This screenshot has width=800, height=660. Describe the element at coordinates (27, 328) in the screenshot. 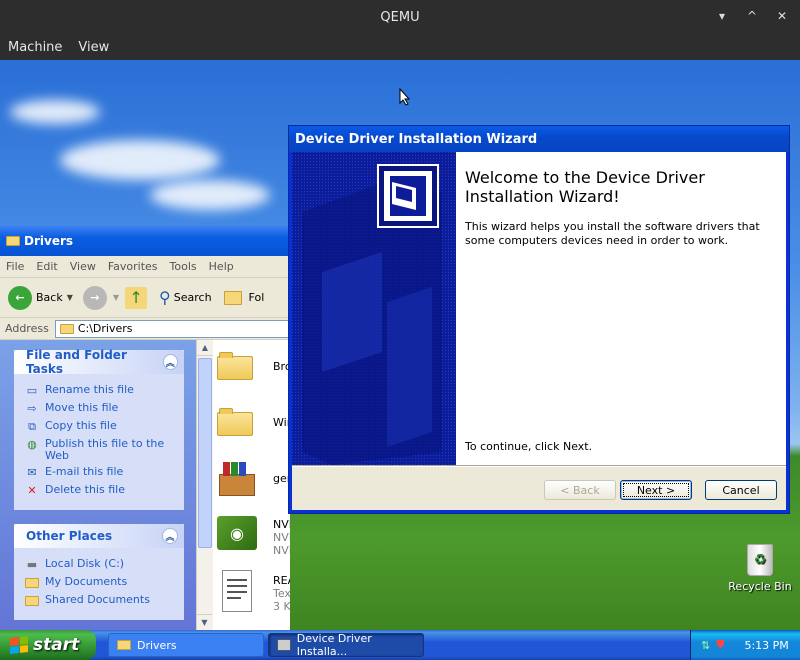

I see `address-label: Address` at that location.